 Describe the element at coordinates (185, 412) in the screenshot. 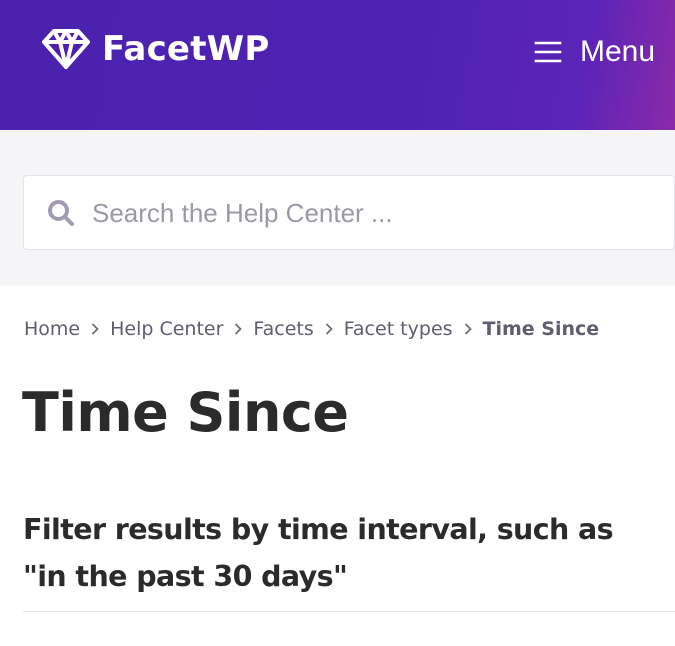

I see `page-title: Time Since` at that location.